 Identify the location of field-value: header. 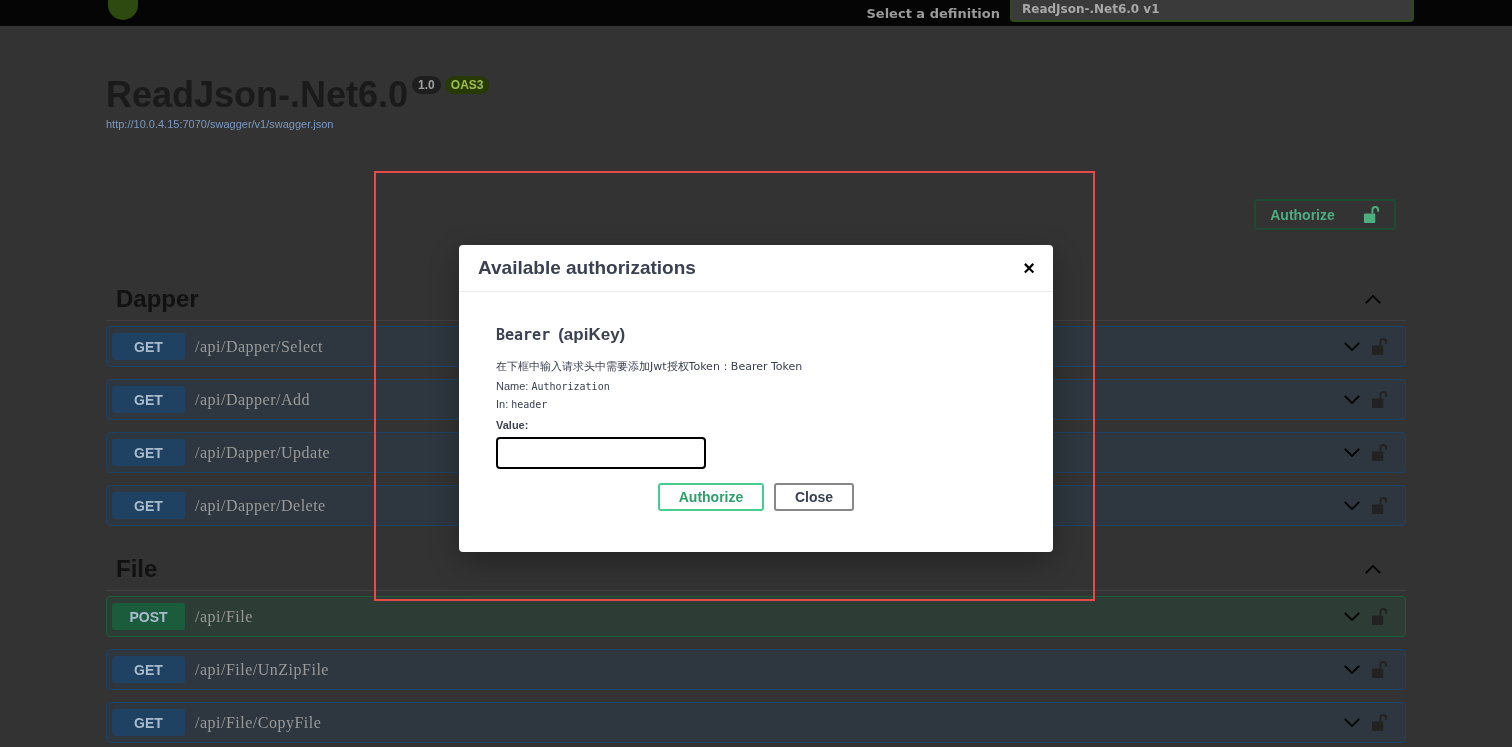
(529, 404).